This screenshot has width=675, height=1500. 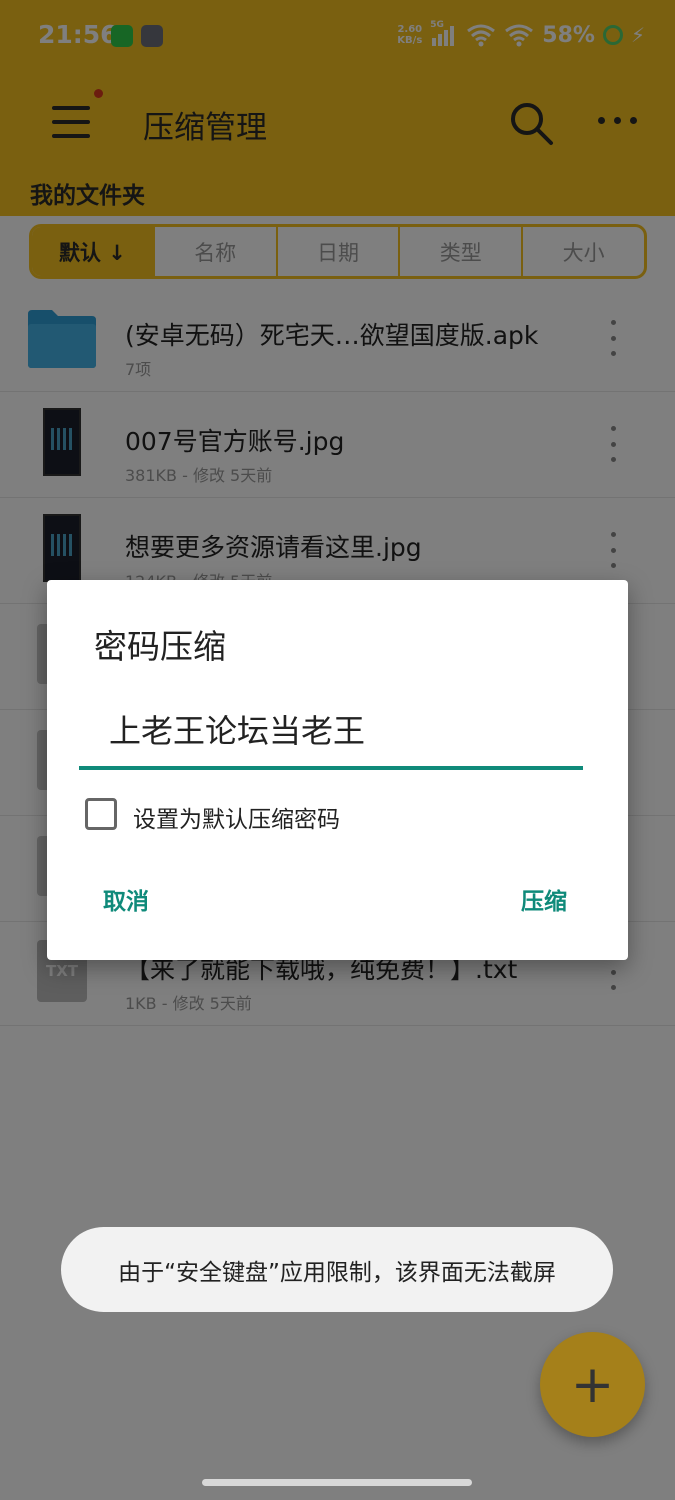 What do you see at coordinates (337, 1482) in the screenshot?
I see `home-indicator` at bounding box center [337, 1482].